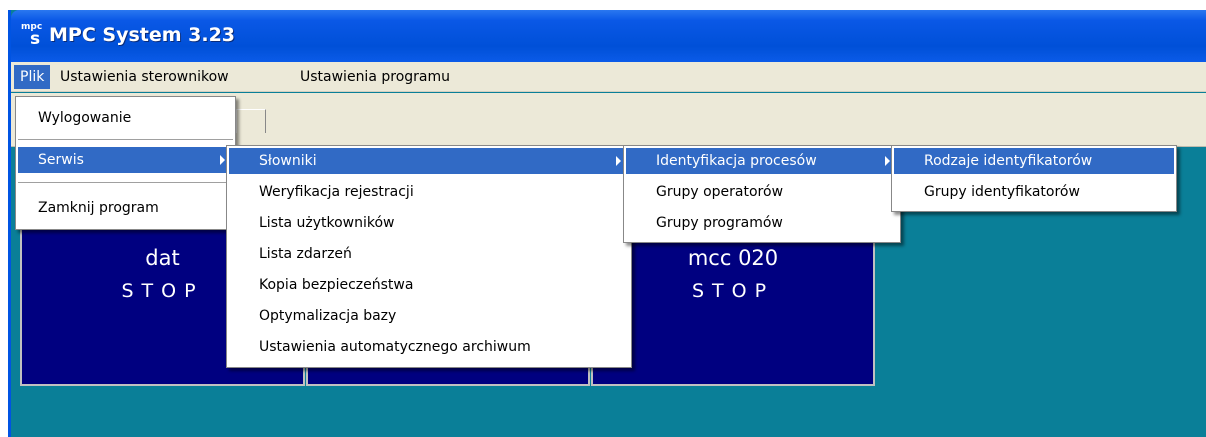 The height and width of the screenshot is (437, 1206). I want to click on window-title: MPC System 3.23, so click(142, 35).